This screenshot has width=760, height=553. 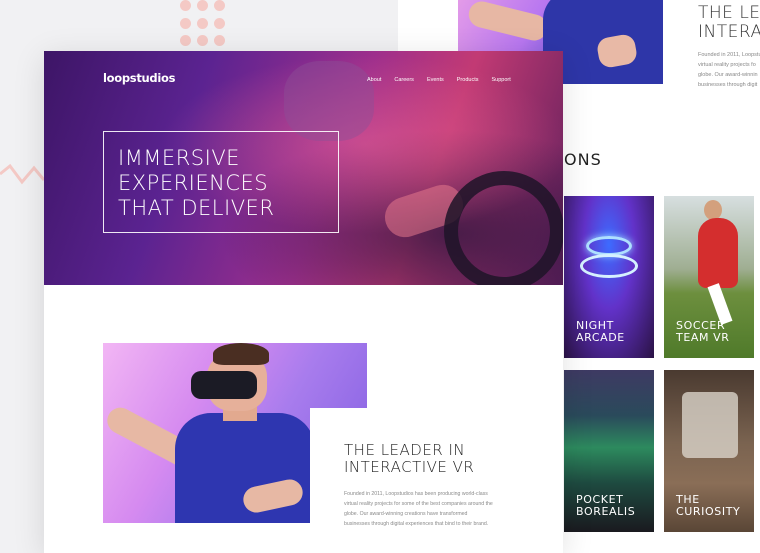 What do you see at coordinates (409, 467) in the screenshot?
I see `title-line: INTERACTIVE VR` at bounding box center [409, 467].